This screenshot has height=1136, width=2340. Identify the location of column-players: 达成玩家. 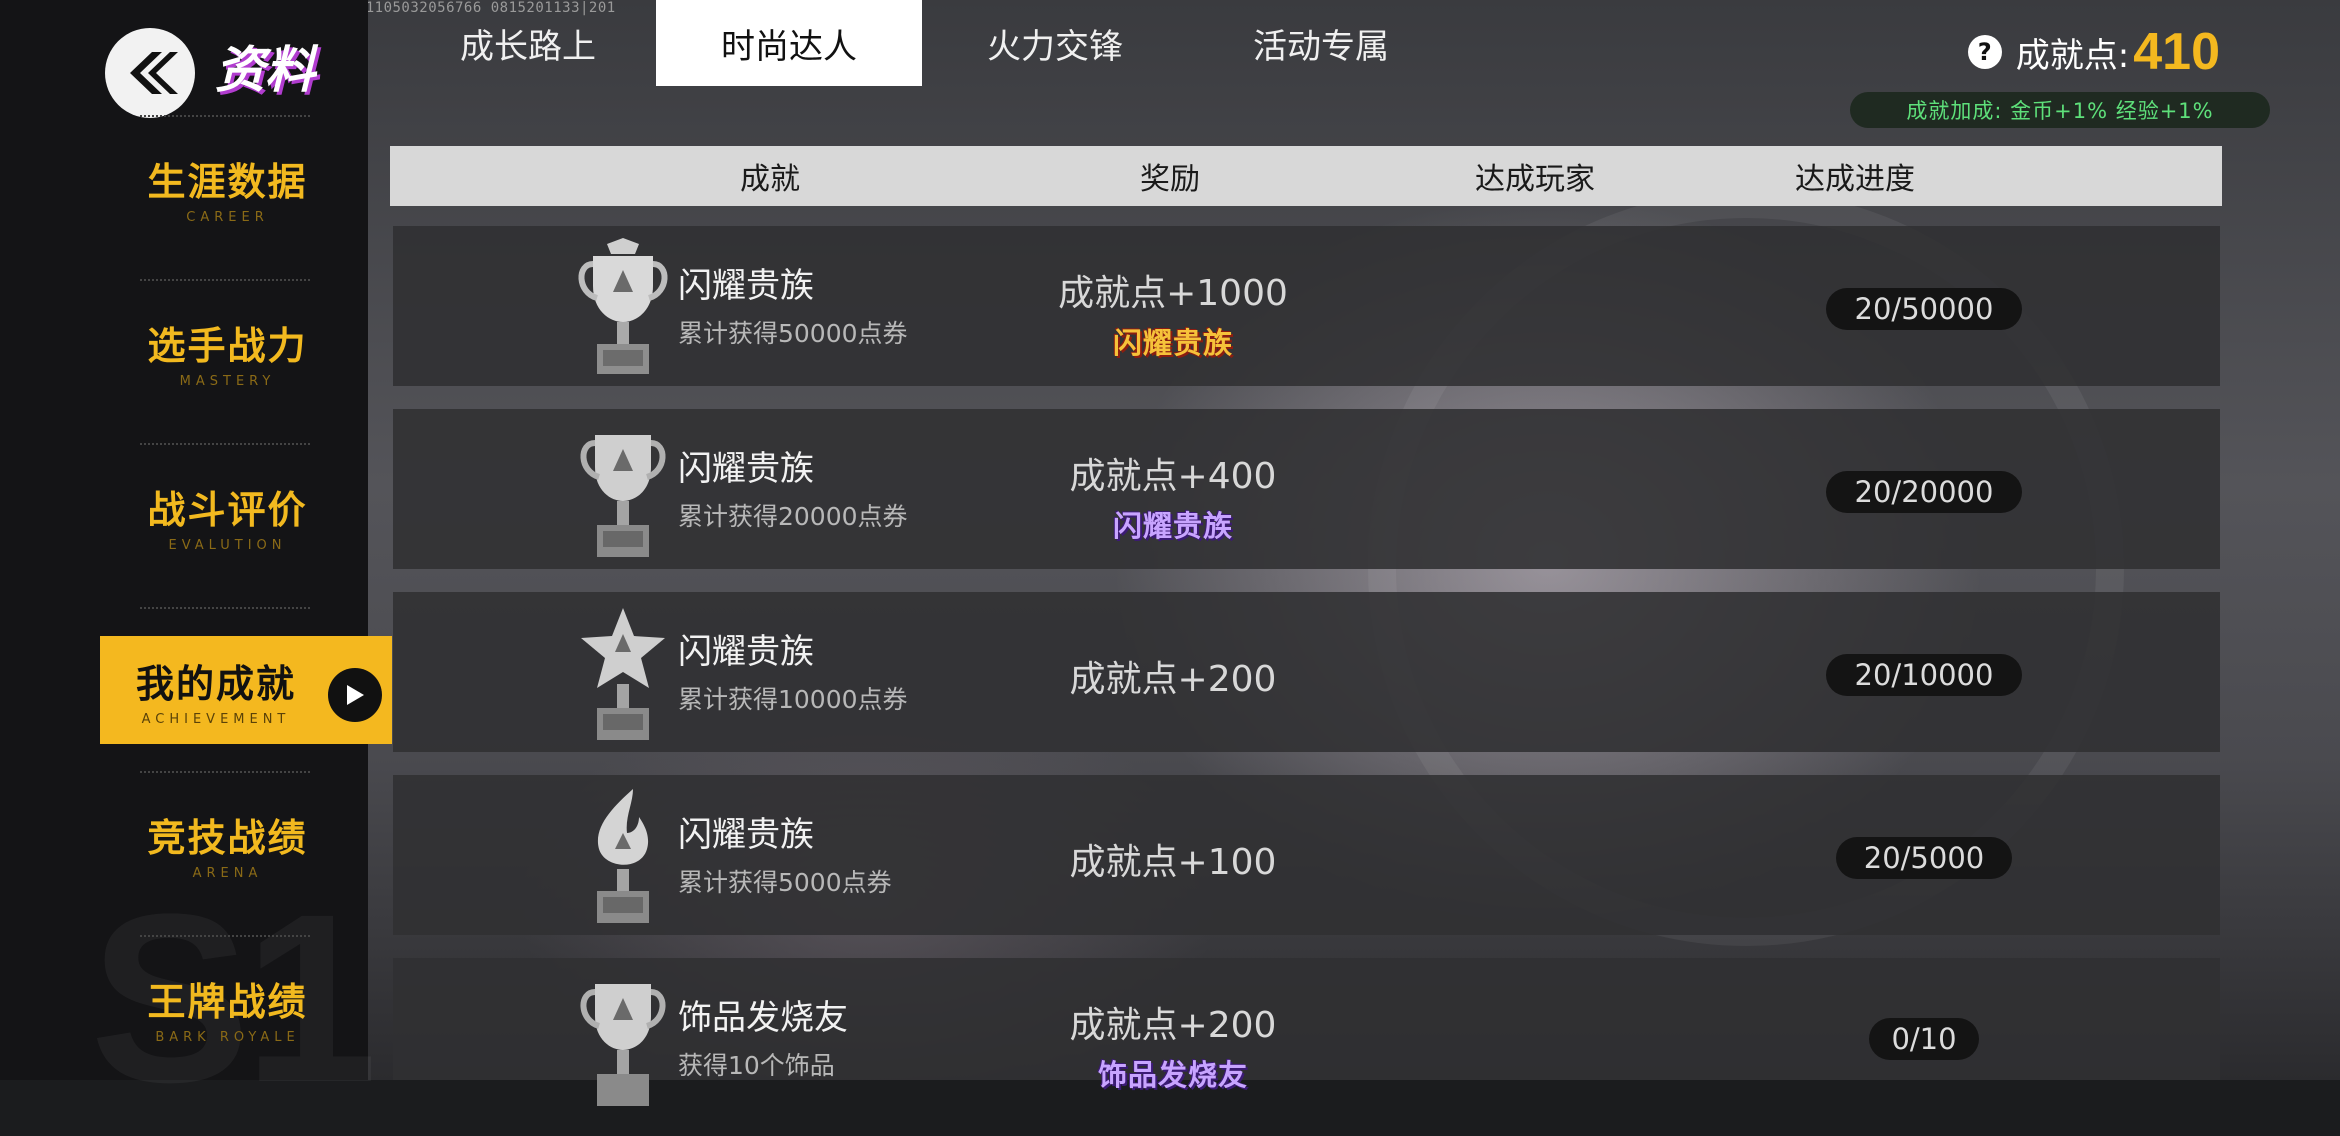
(1535, 179).